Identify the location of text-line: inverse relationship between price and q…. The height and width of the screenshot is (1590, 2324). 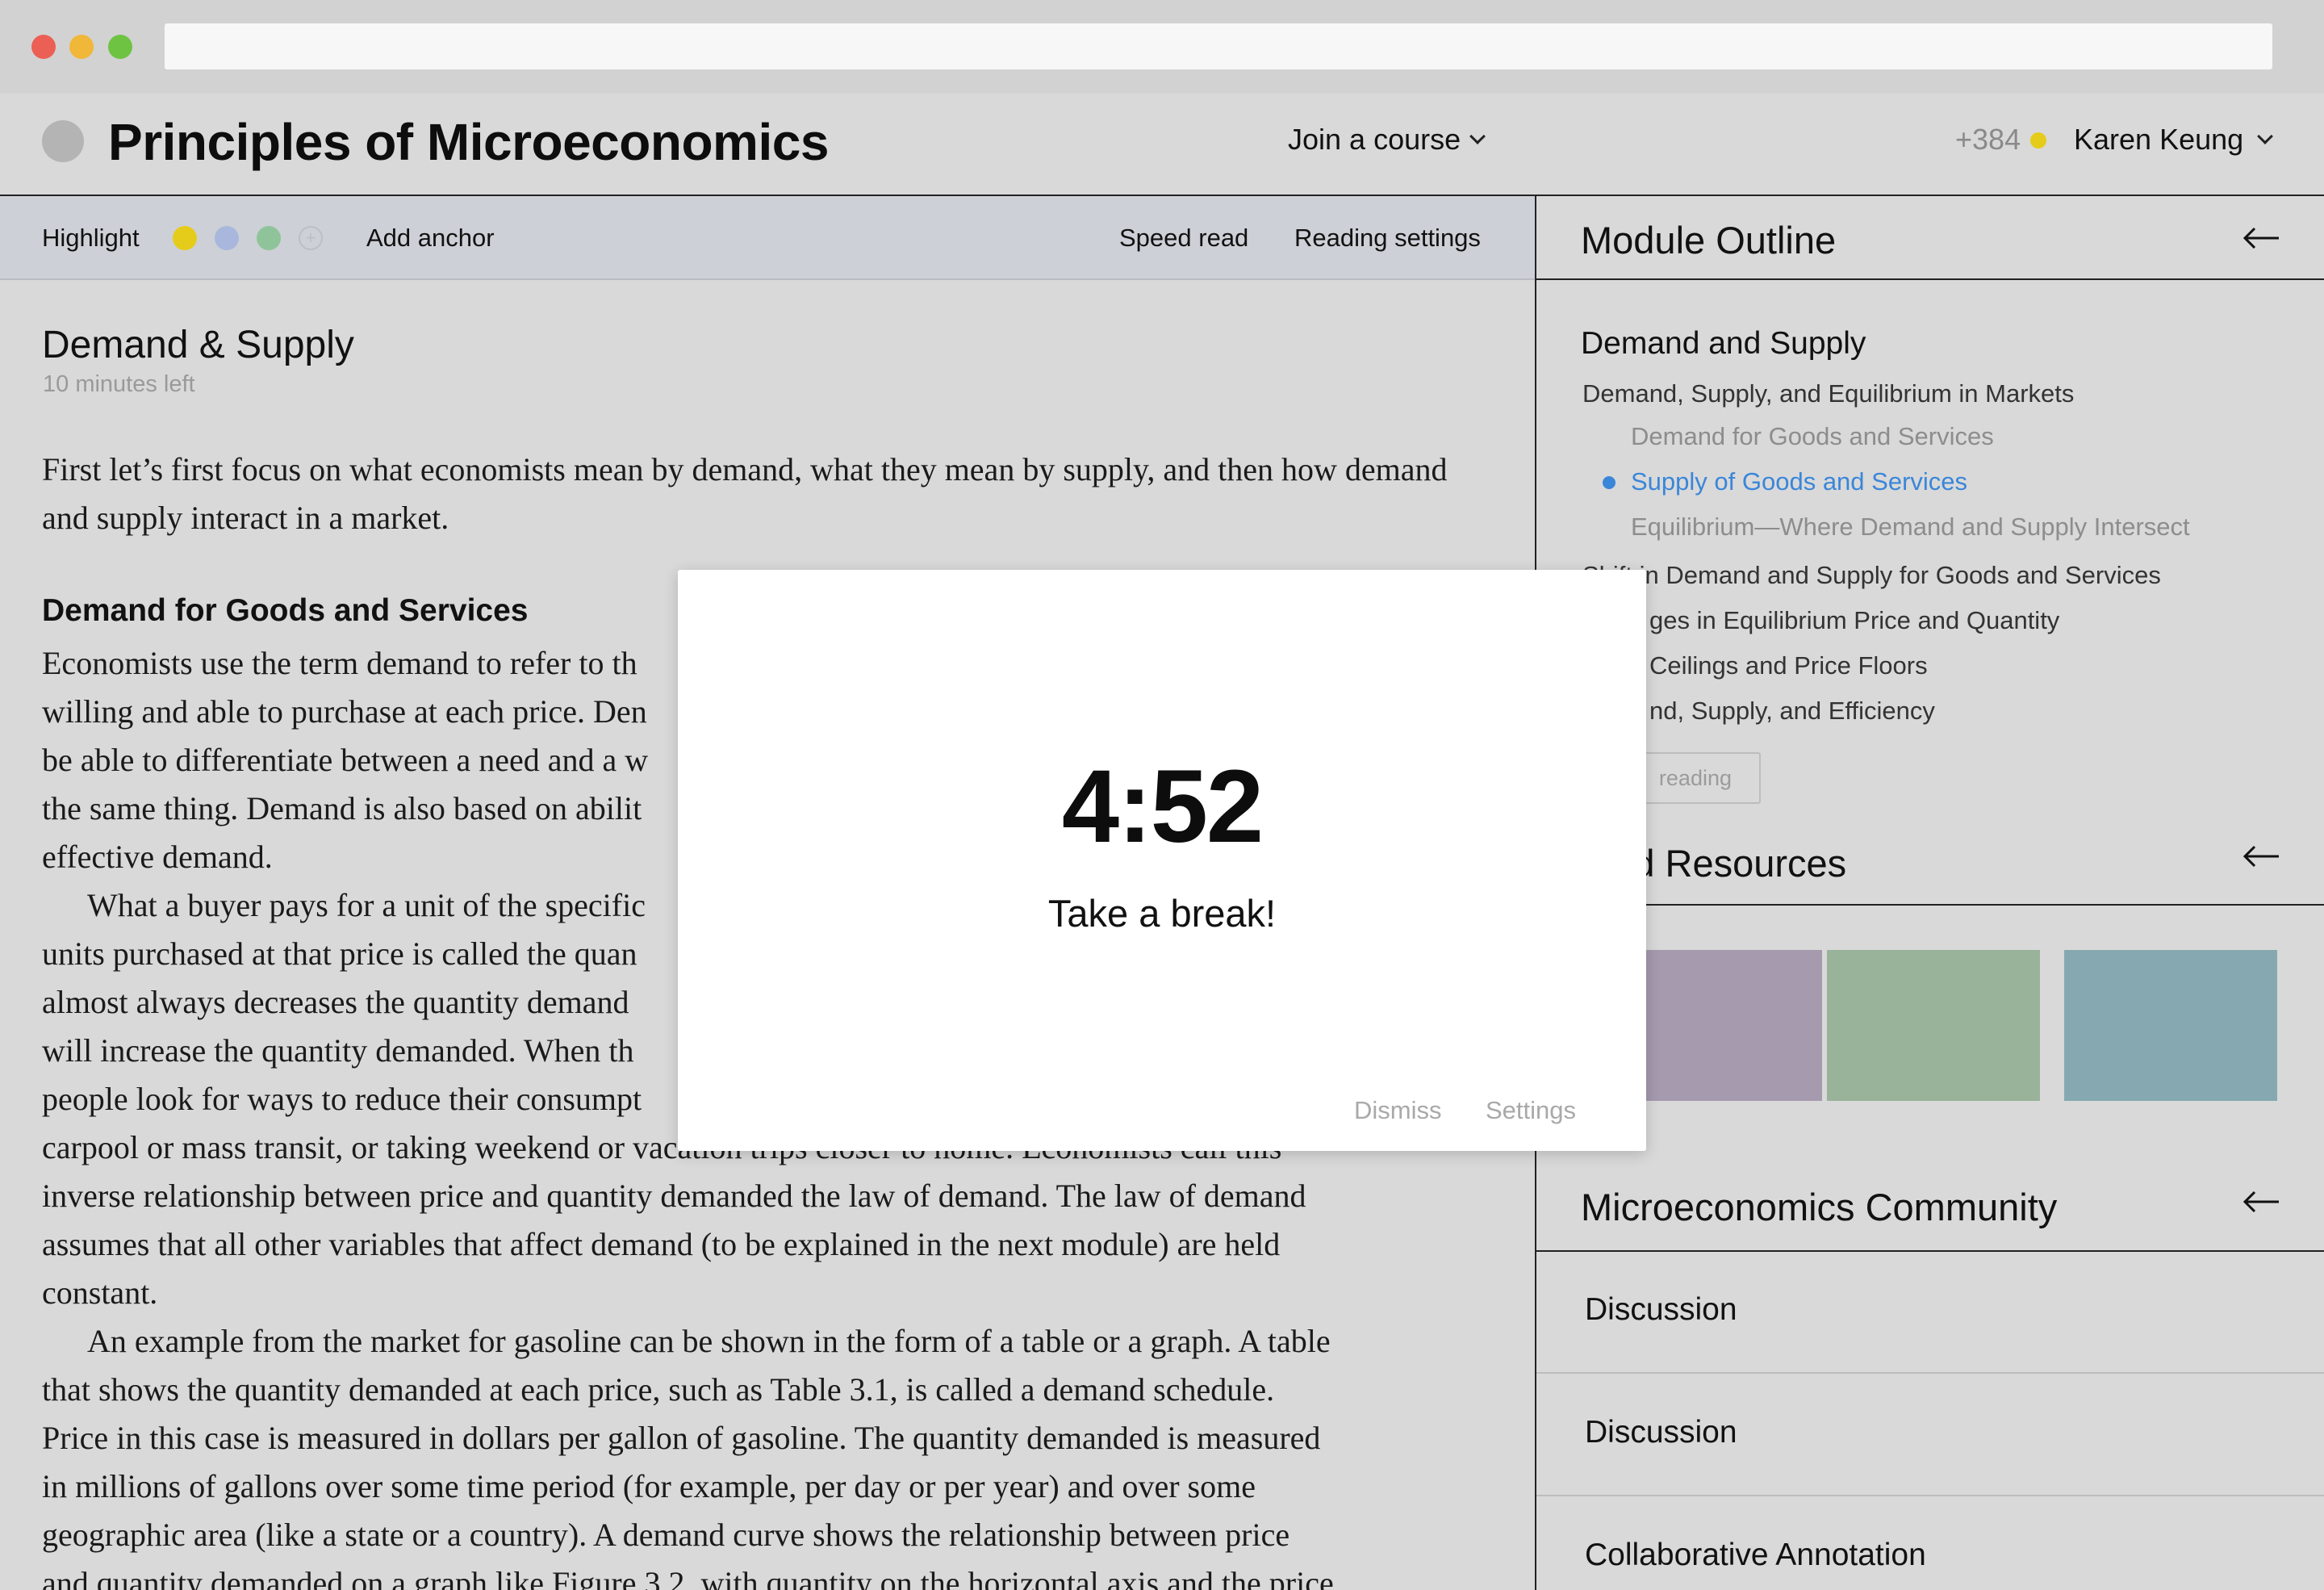
(674, 1196).